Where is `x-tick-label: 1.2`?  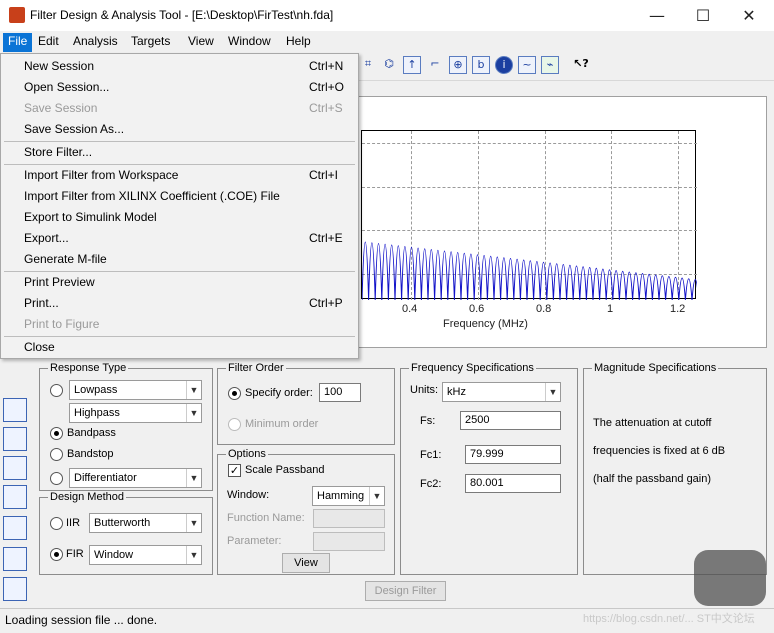
x-tick-label: 1.2 is located at coordinates (678, 309).